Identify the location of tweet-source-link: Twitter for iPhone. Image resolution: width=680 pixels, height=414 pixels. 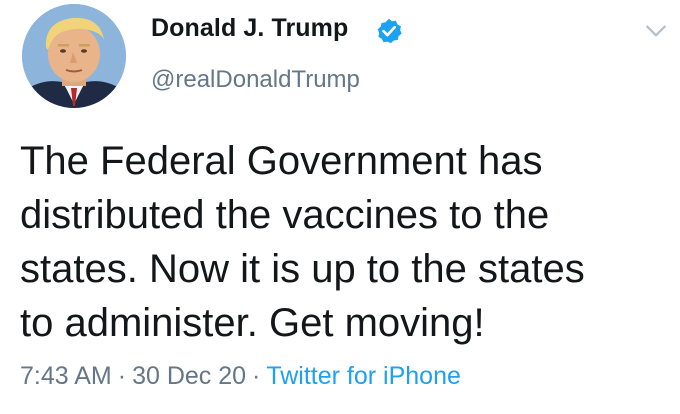
(363, 376).